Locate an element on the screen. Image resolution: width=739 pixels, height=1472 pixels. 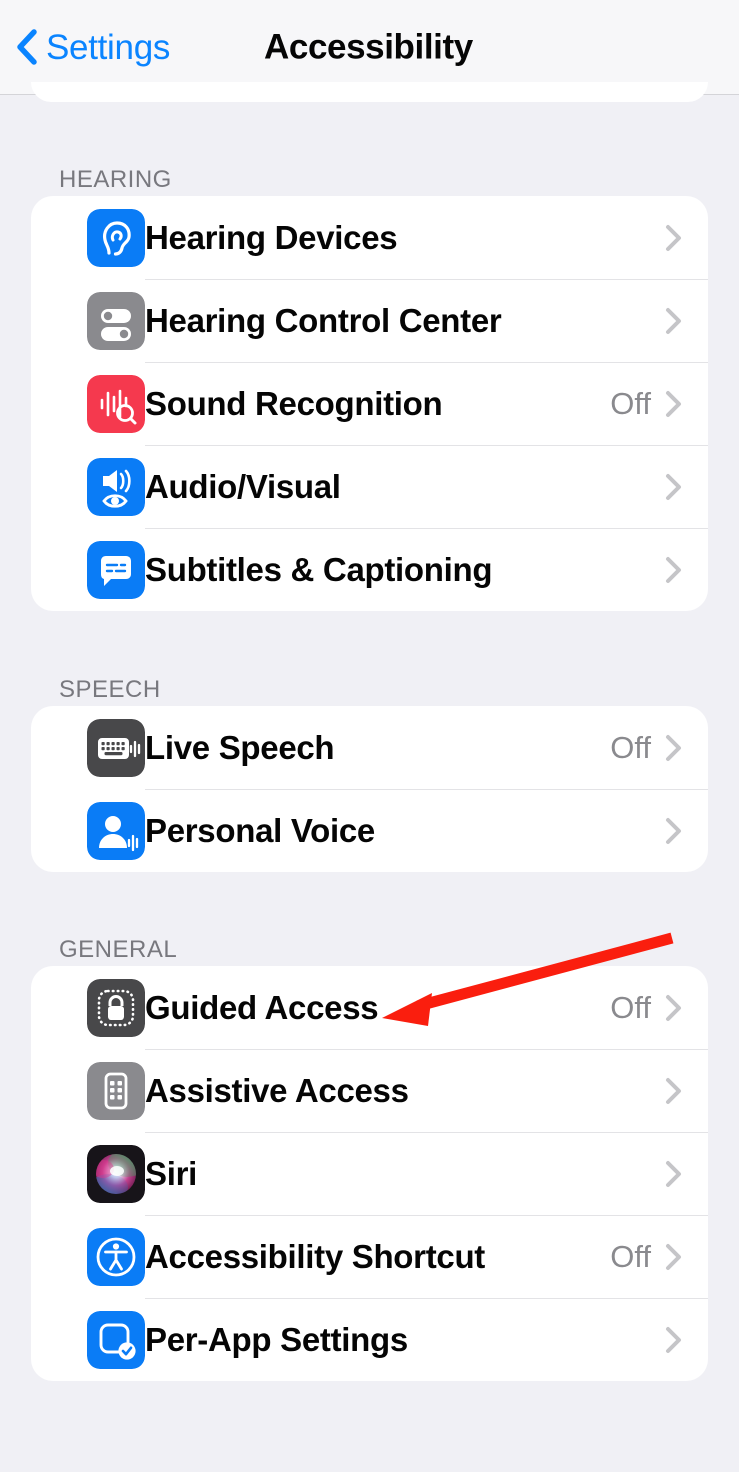
section-header-general: GENERAL is located at coordinates (118, 949).